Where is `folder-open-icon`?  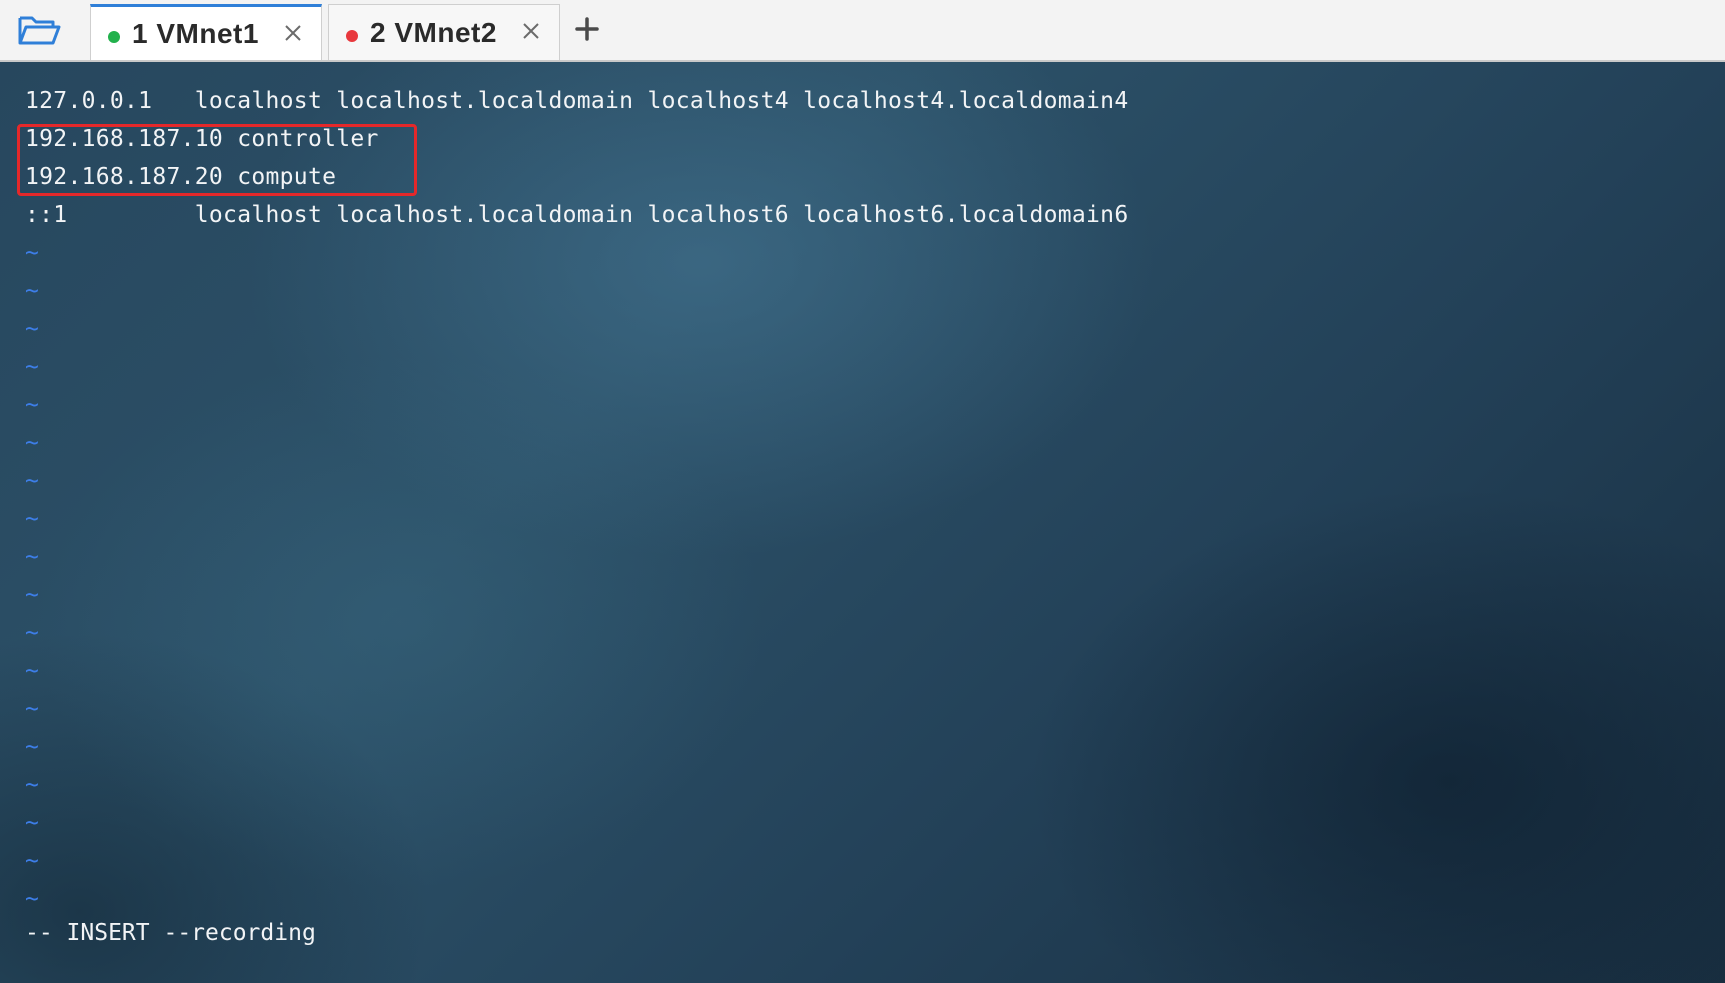
folder-open-icon is located at coordinates (39, 30).